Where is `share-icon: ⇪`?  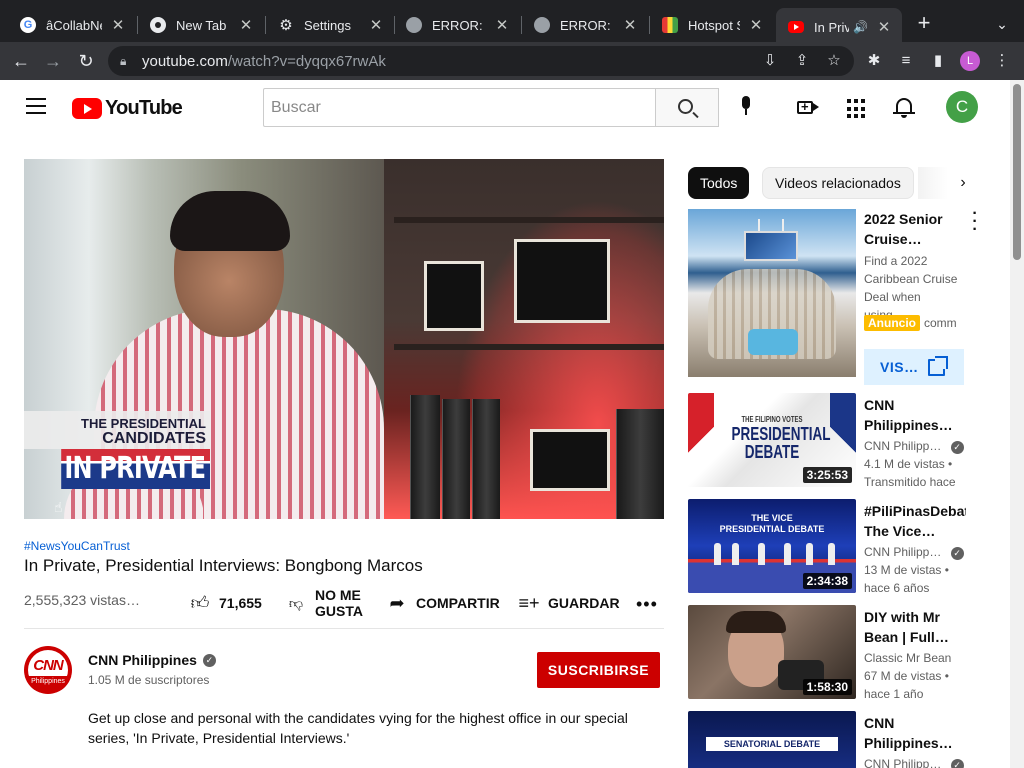
share-icon: ⇪ is located at coordinates (802, 61).